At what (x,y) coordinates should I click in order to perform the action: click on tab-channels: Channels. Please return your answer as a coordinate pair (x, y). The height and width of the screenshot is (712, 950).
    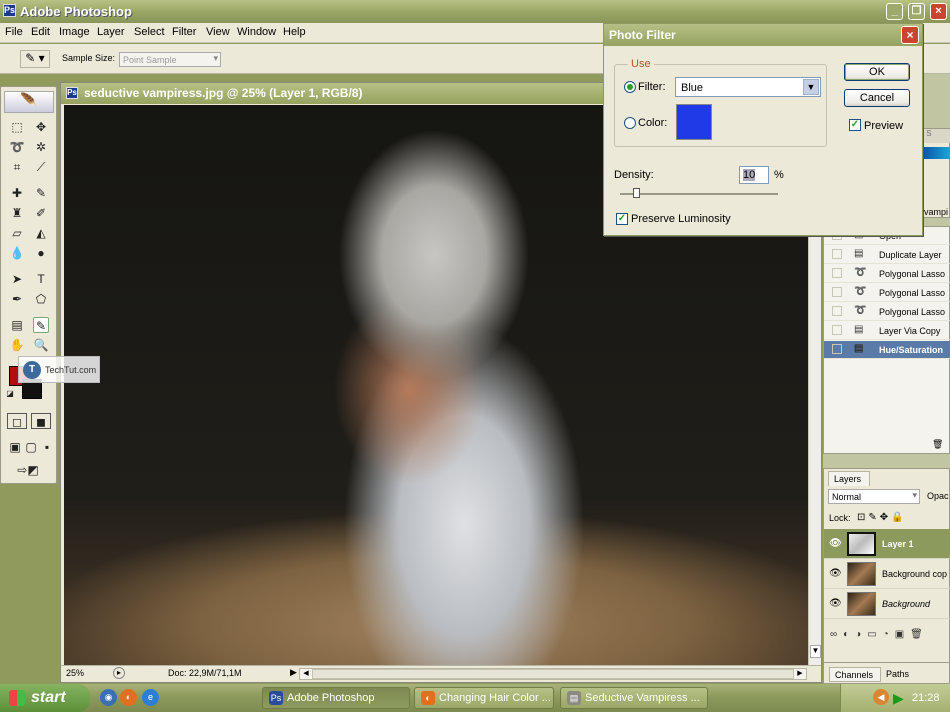
    Looking at the image, I should click on (855, 674).